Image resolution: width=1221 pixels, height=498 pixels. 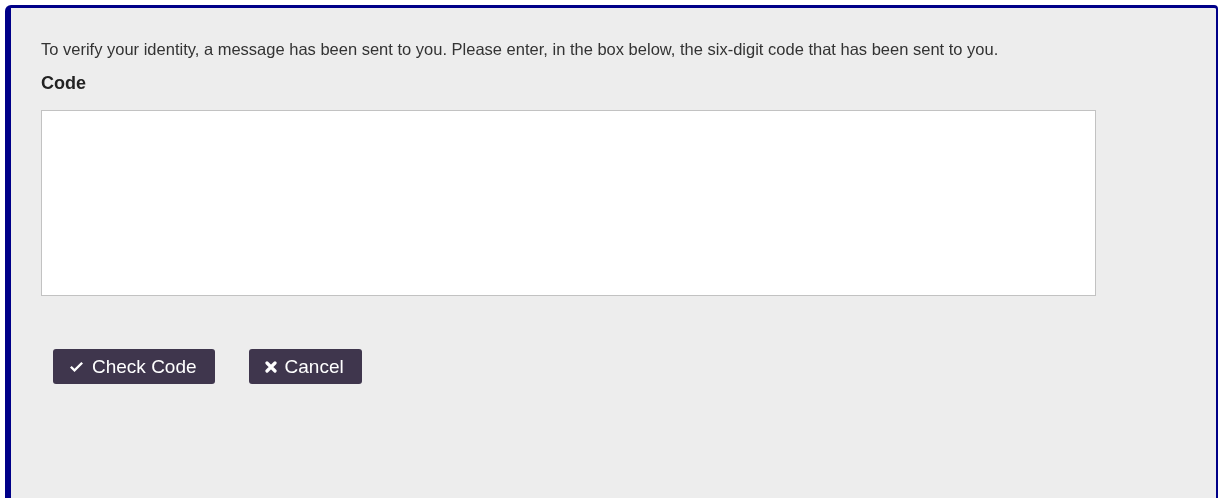 What do you see at coordinates (64, 83) in the screenshot?
I see `code-label: Code` at bounding box center [64, 83].